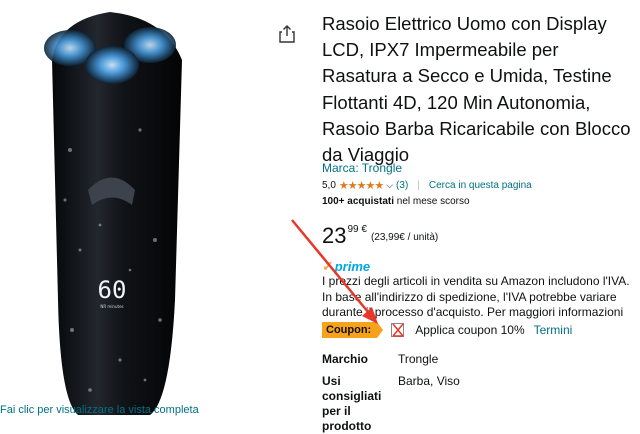  I want to click on price-fraction: 99 €, so click(357, 229).